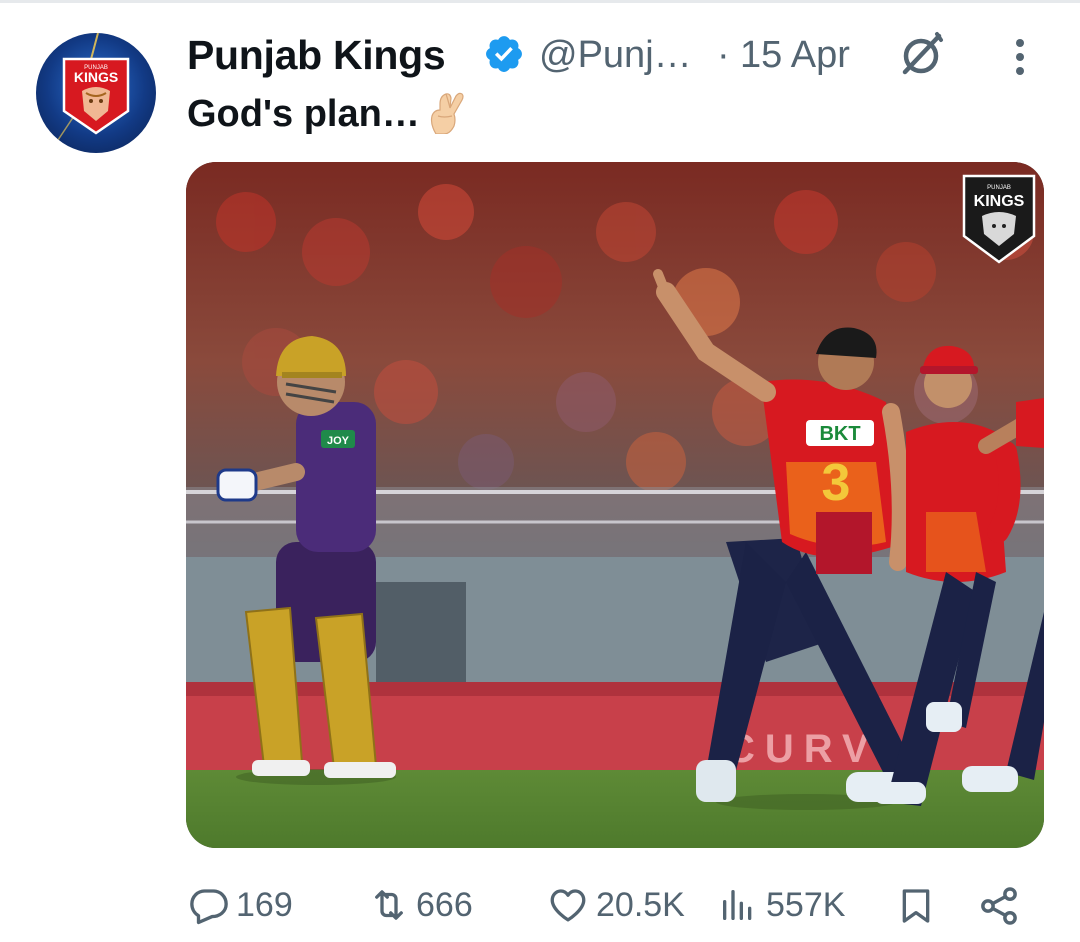 The width and height of the screenshot is (1080, 942). Describe the element at coordinates (568, 905) in the screenshot. I see `heart-icon` at that location.